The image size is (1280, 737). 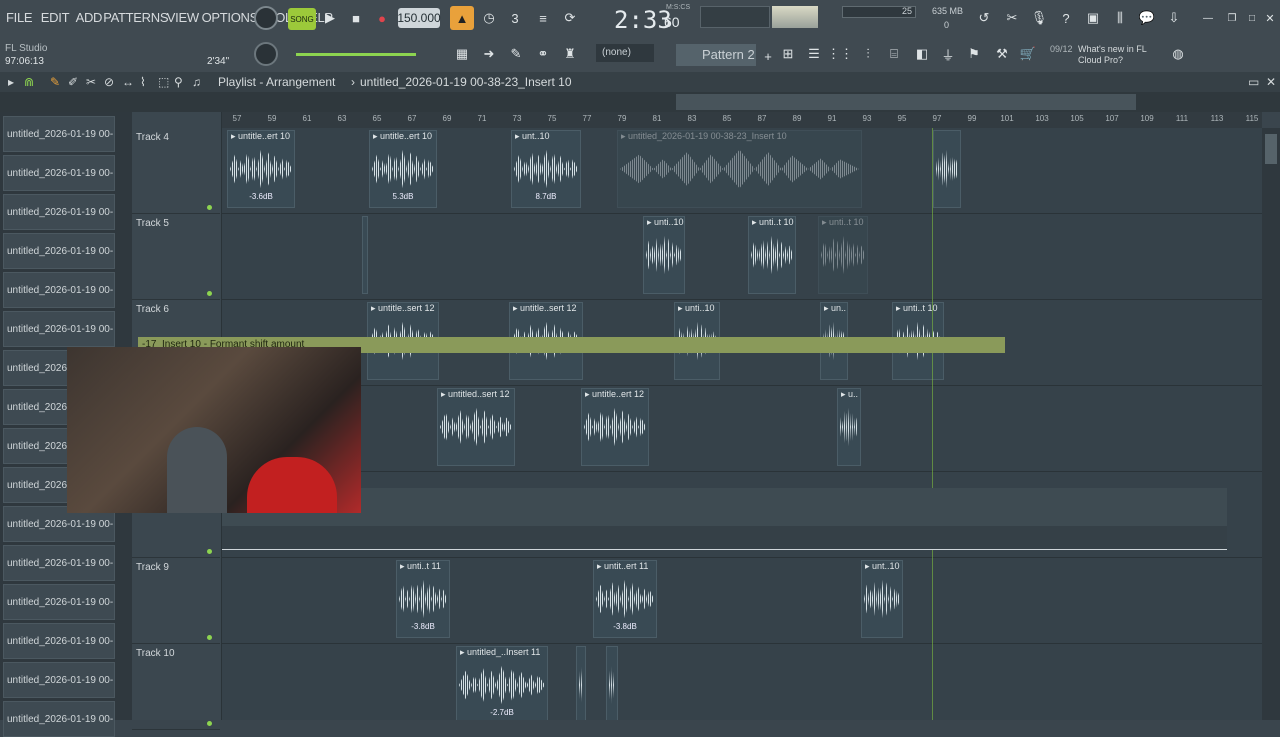 What do you see at coordinates (176, 687) in the screenshot?
I see `track-header: Track 10` at bounding box center [176, 687].